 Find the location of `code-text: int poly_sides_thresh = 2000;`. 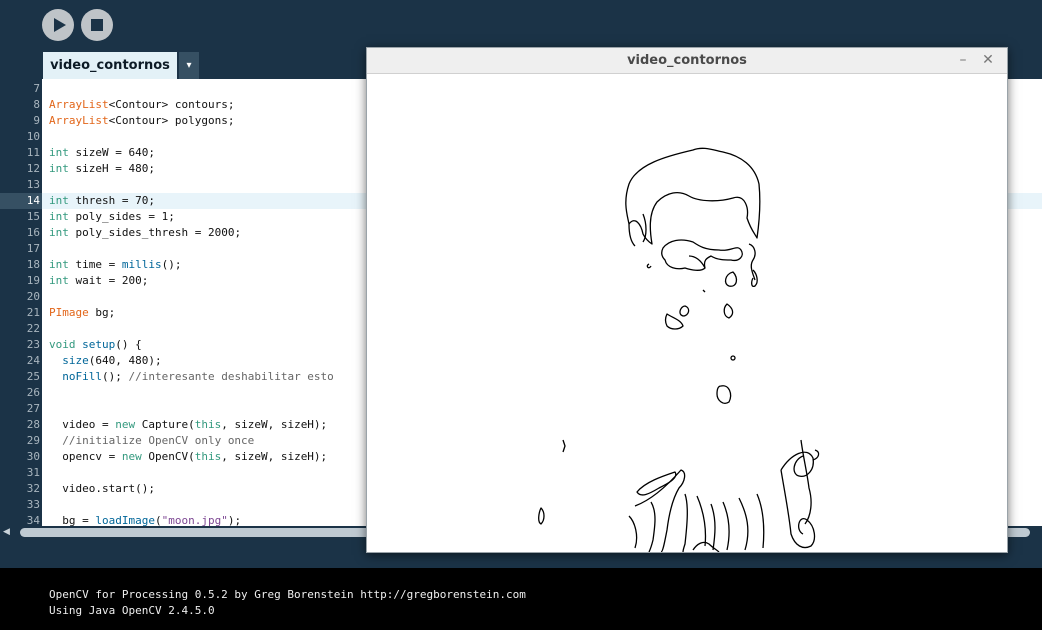

code-text: int poly_sides_thresh = 2000; is located at coordinates (145, 232).